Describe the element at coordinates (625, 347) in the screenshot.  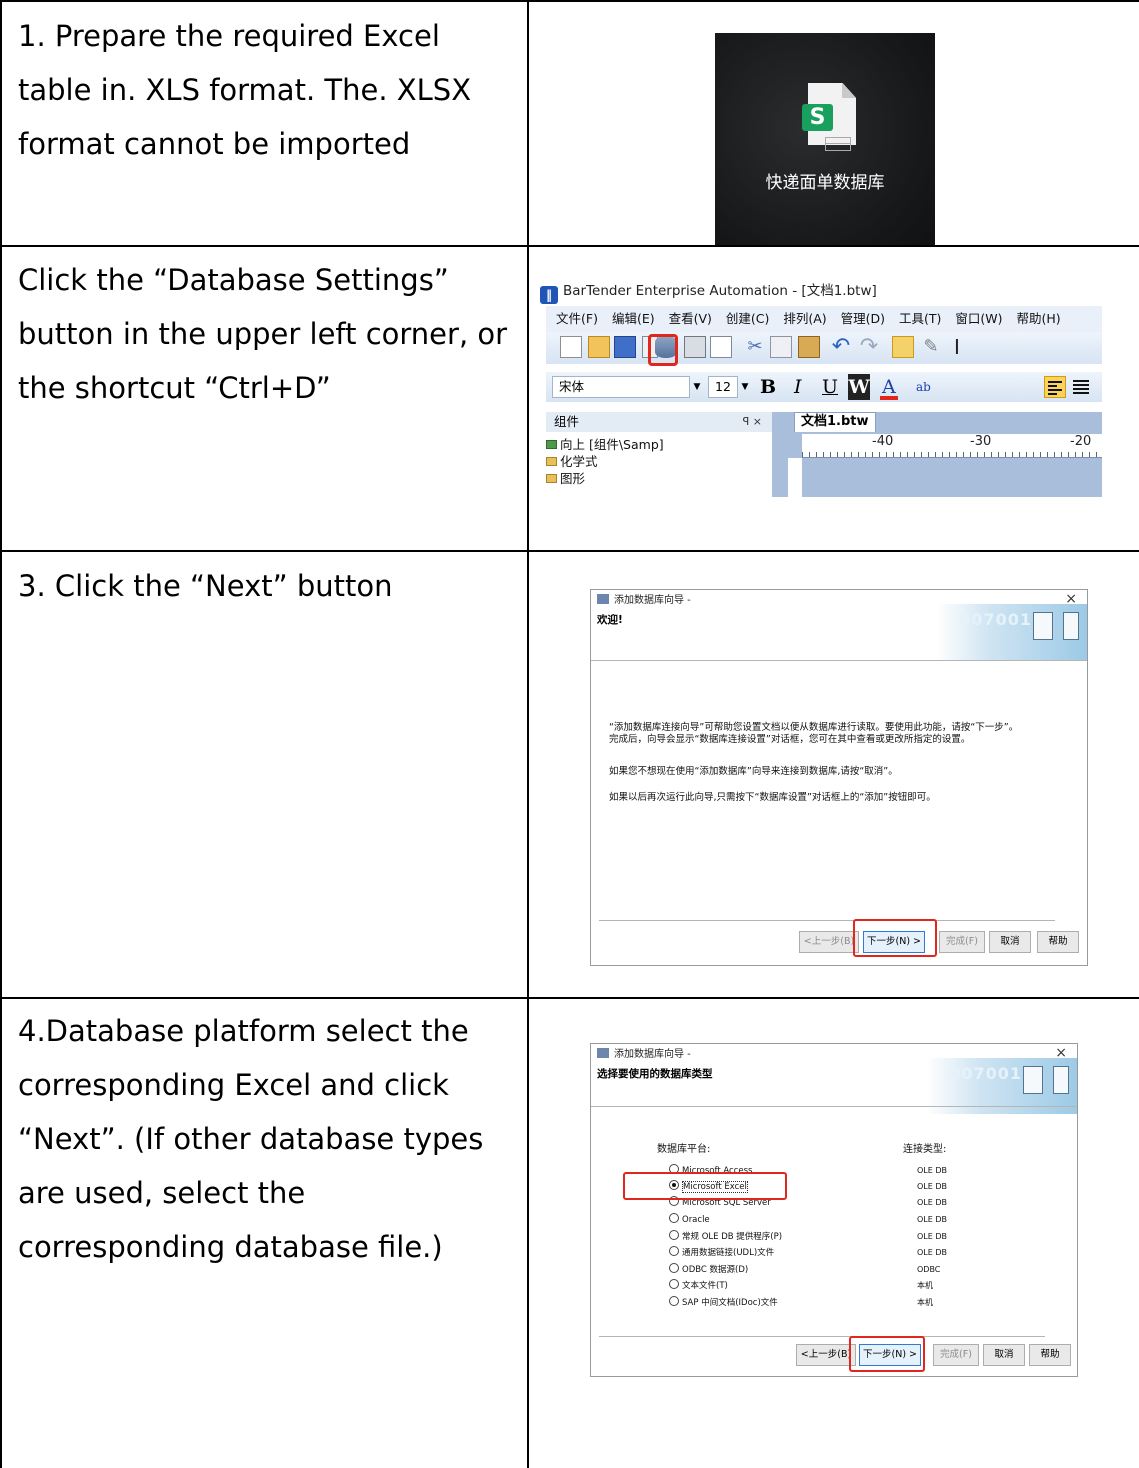
I see `save-icon` at that location.